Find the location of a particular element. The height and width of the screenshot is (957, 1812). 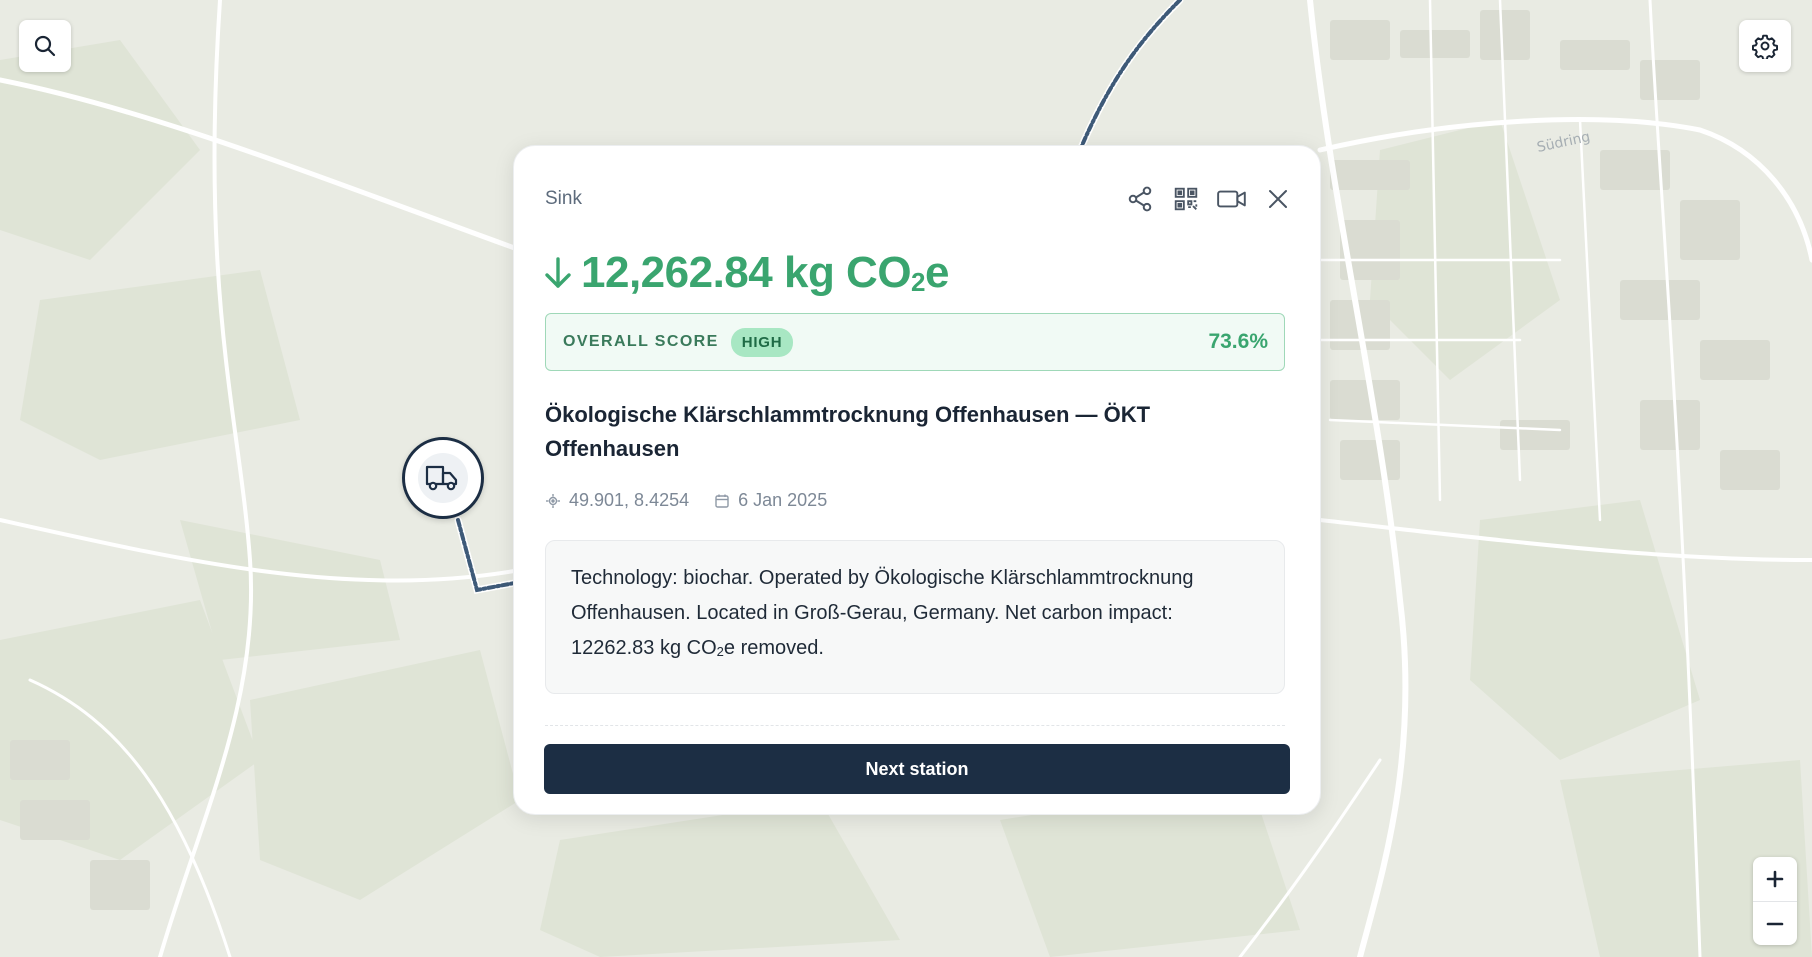

plus-icon is located at coordinates (1775, 879).